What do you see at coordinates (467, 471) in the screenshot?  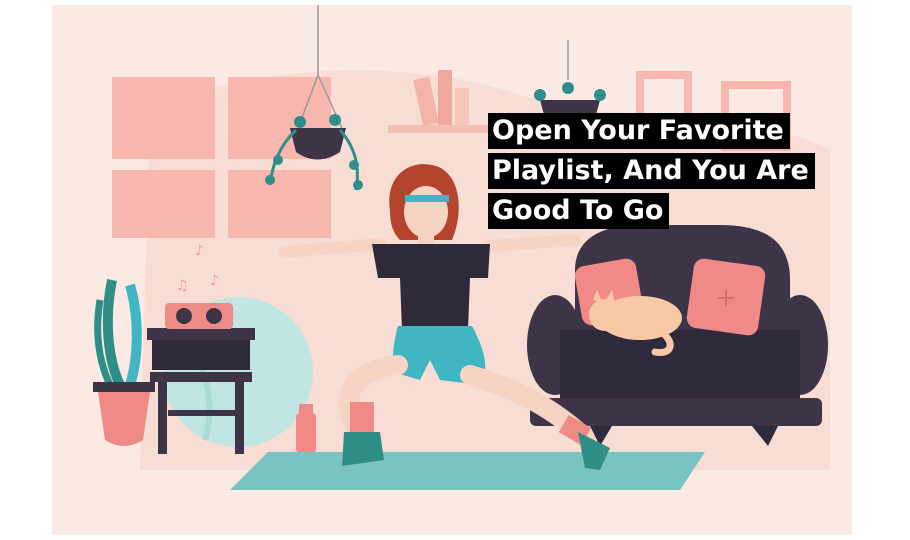 I see `yoga-mat` at bounding box center [467, 471].